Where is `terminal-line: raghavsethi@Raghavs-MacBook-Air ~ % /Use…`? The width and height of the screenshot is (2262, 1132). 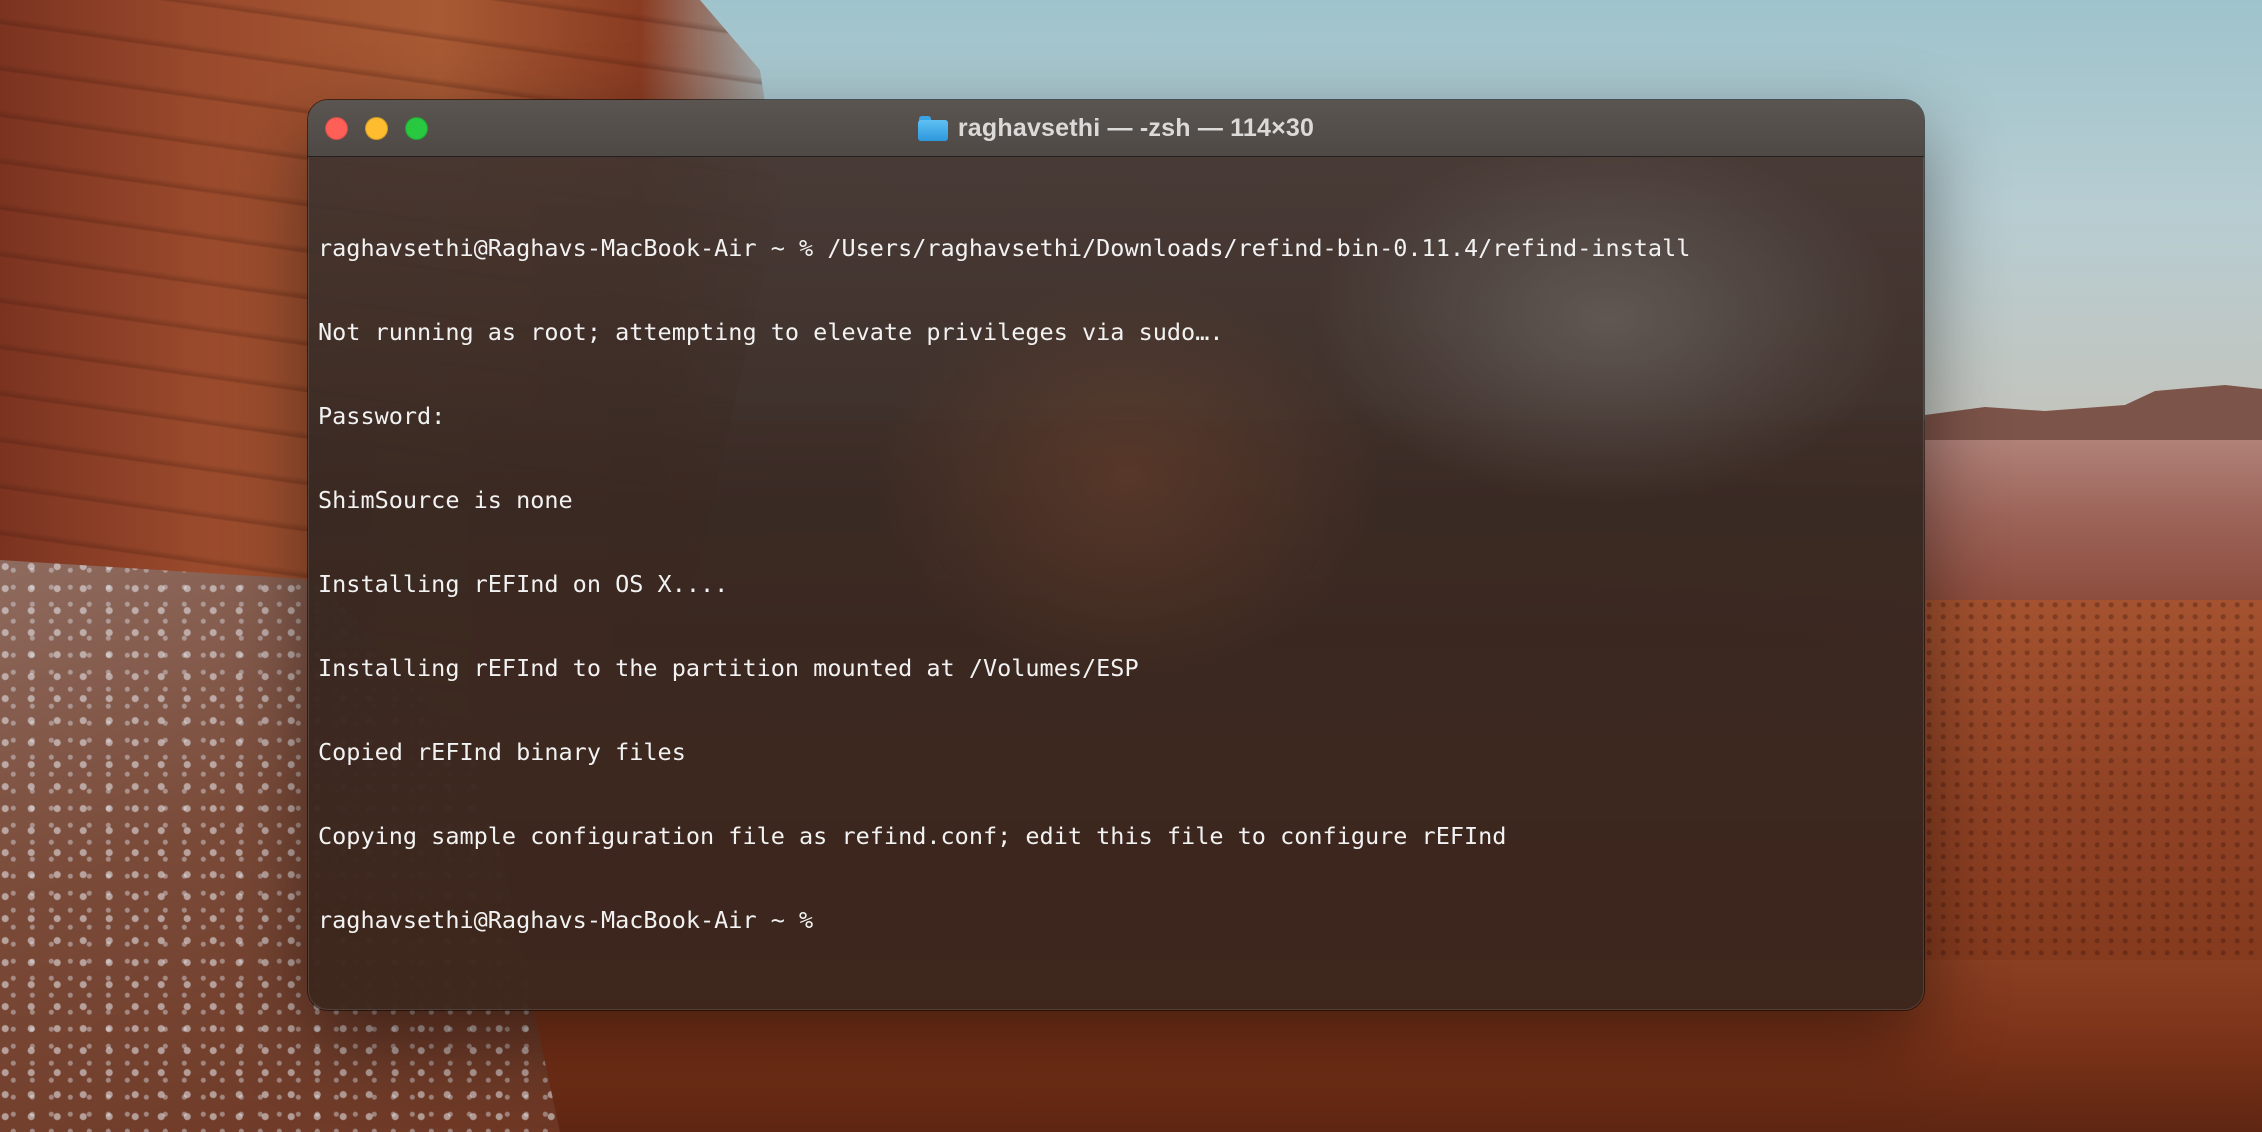 terminal-line: raghavsethi@Raghavs-MacBook-Air ~ % /Use… is located at coordinates (1004, 248).